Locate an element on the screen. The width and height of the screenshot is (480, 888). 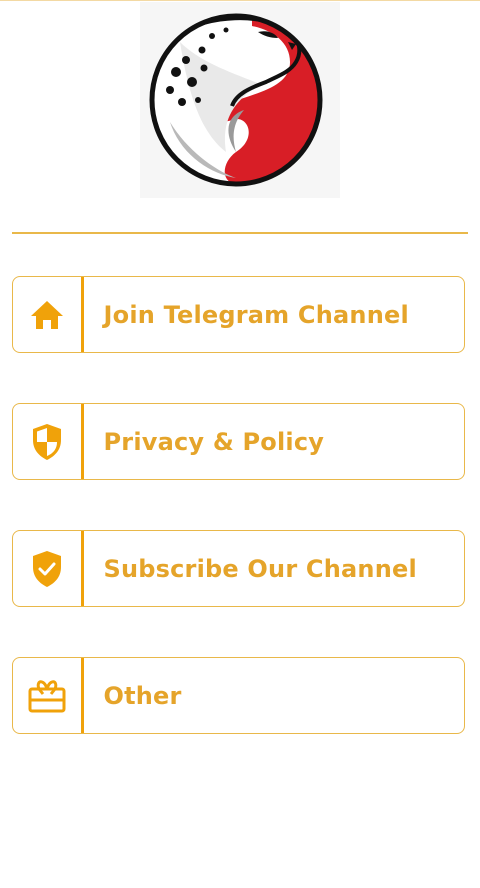
gift-icon is located at coordinates (47, 695).